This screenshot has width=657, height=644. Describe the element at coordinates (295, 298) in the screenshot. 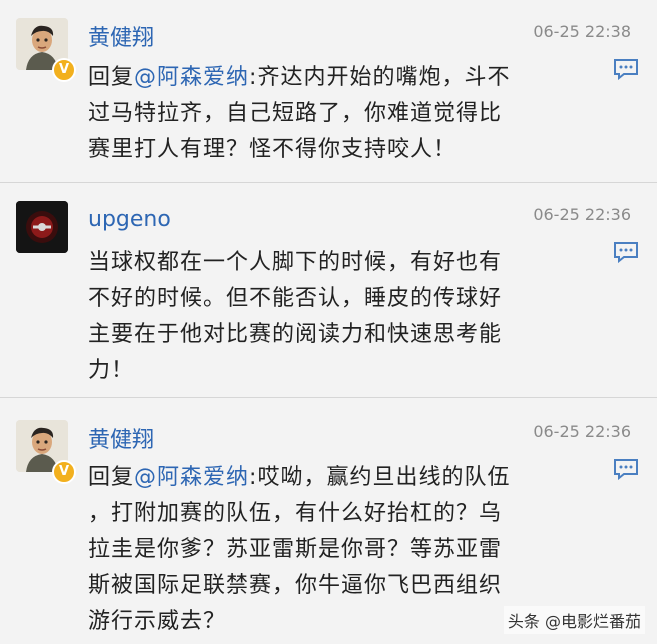

I see `text-line: 不好的时候。但不能否认，睡皮的传球好` at that location.